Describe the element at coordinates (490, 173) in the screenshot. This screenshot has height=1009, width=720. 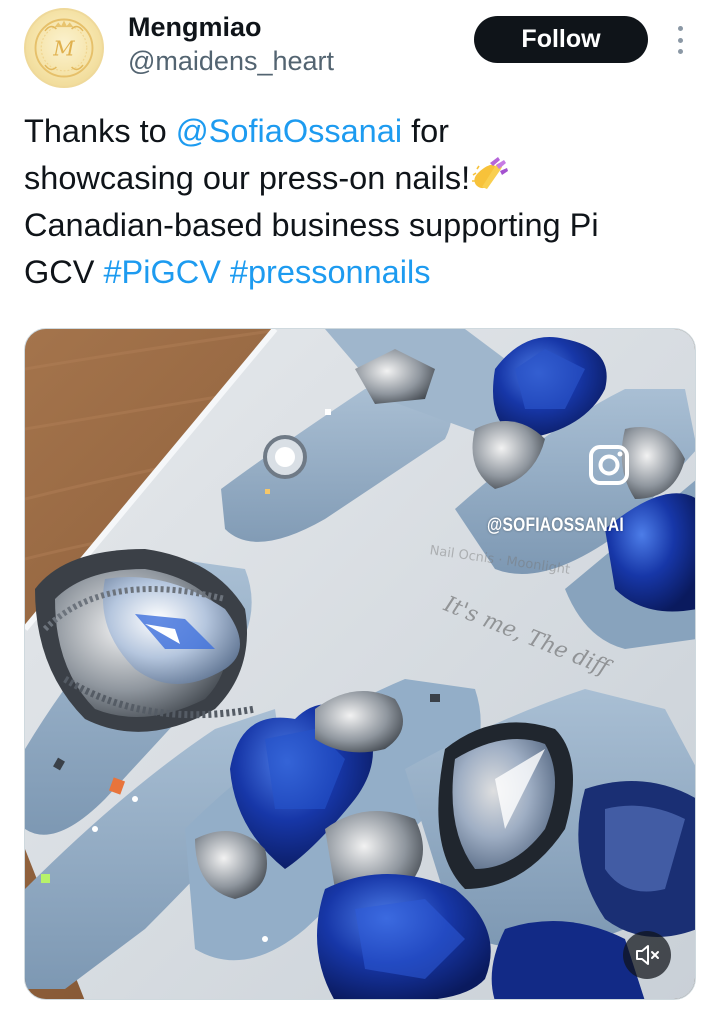
I see `nail-polish-emoji-icon` at that location.